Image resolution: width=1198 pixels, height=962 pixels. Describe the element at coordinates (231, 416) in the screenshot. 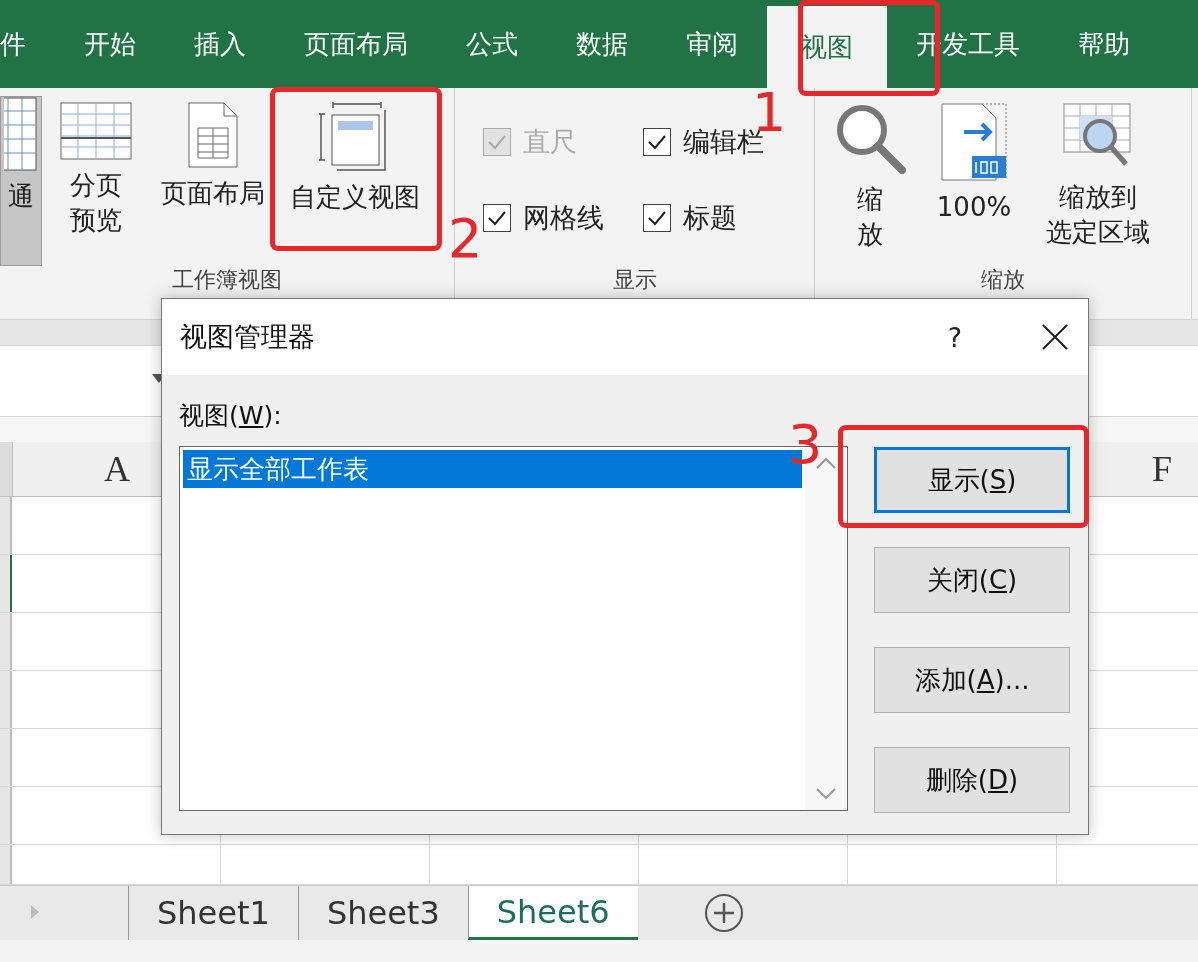

I see `list-label: 视图(W):` at that location.